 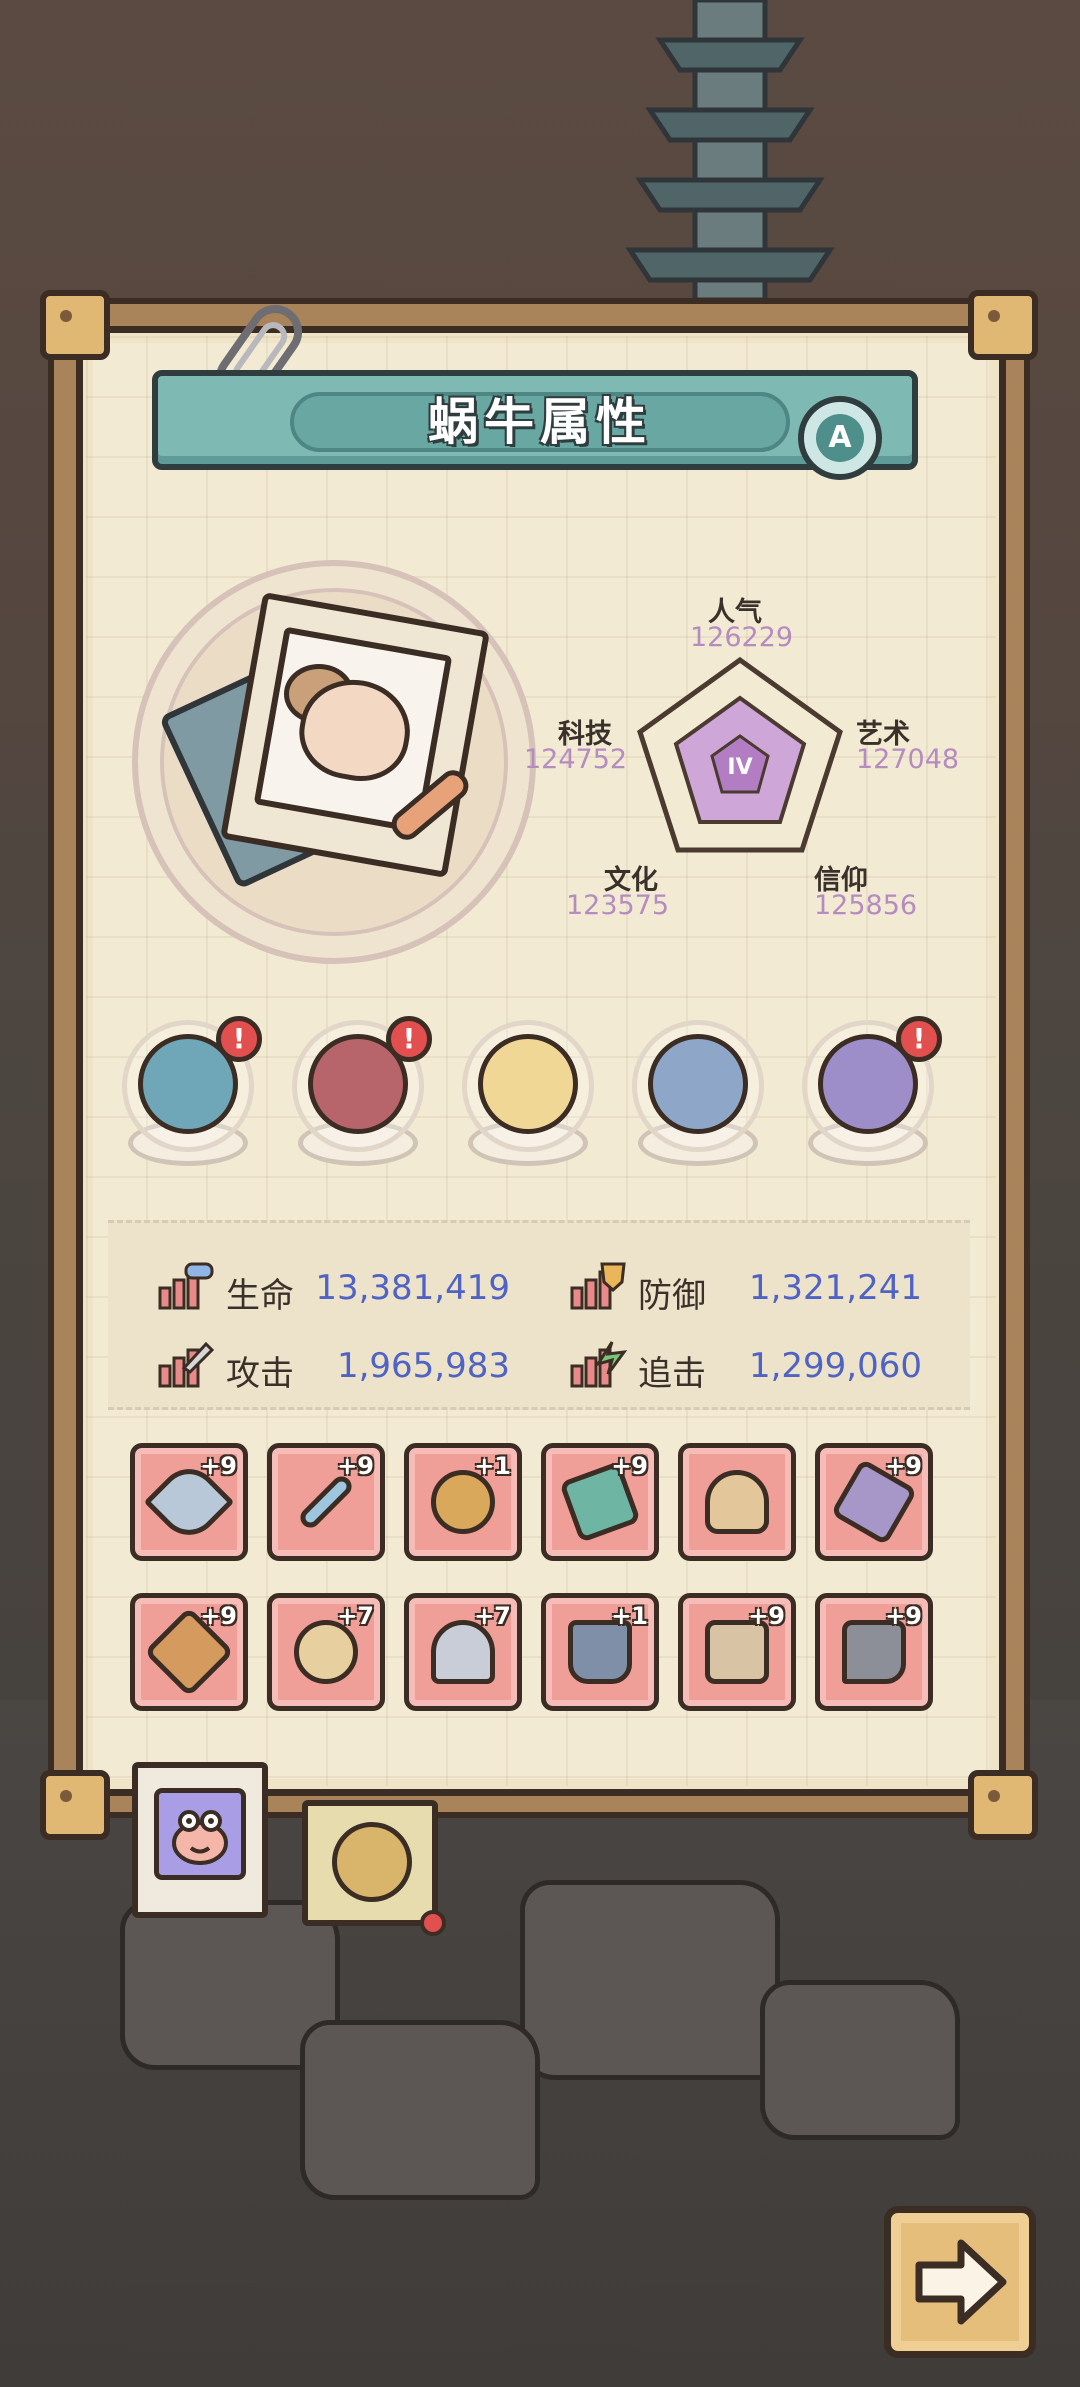 I want to click on hp-value: 13,381,419, so click(x=412, y=1288).